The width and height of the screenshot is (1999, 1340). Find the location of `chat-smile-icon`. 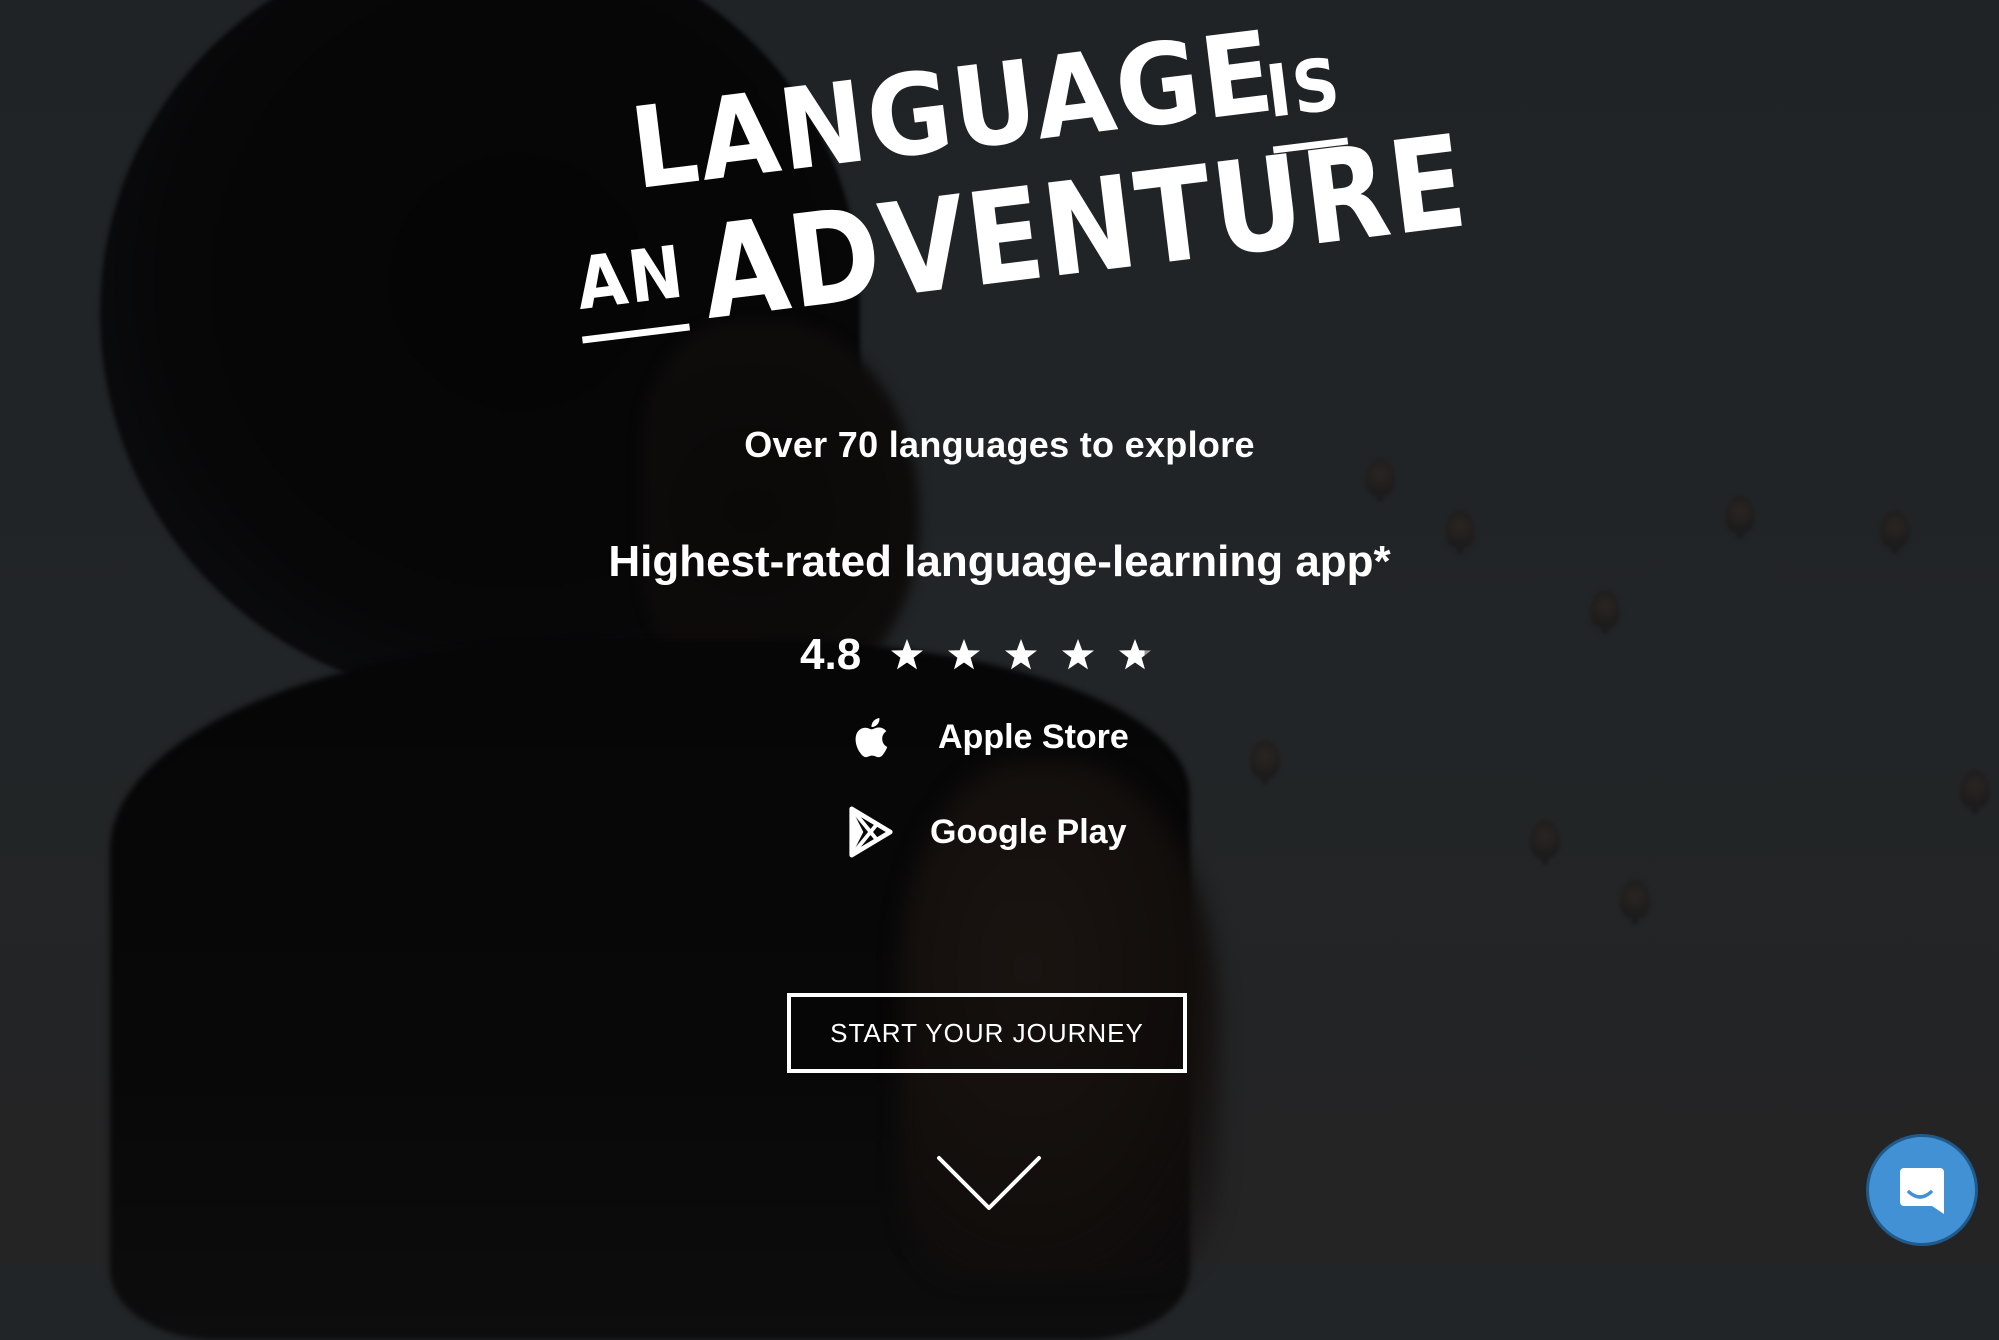

chat-smile-icon is located at coordinates (1922, 1191).